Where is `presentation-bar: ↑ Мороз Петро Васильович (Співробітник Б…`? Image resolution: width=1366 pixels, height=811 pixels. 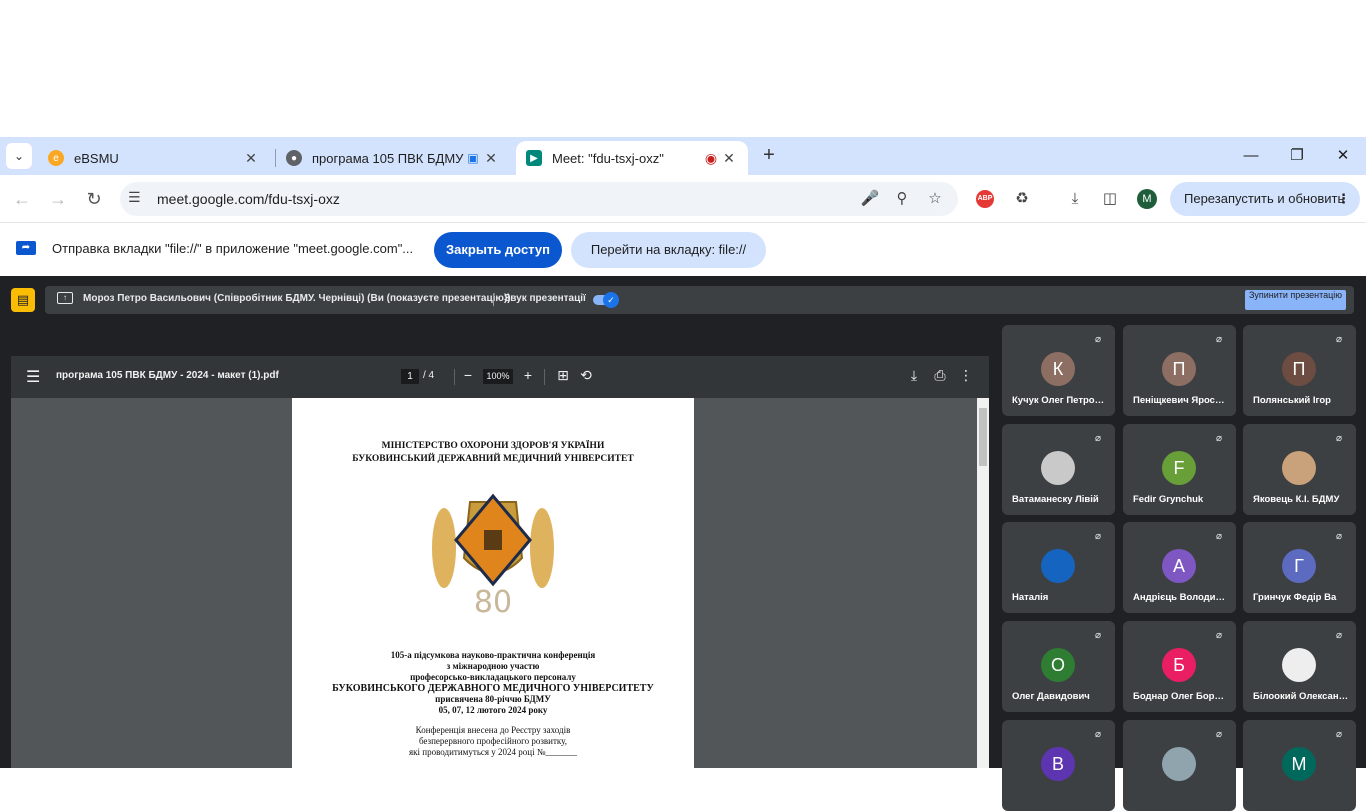
presentation-bar: ↑ Мороз Петро Васильович (Співробітник Б… is located at coordinates (699, 300).